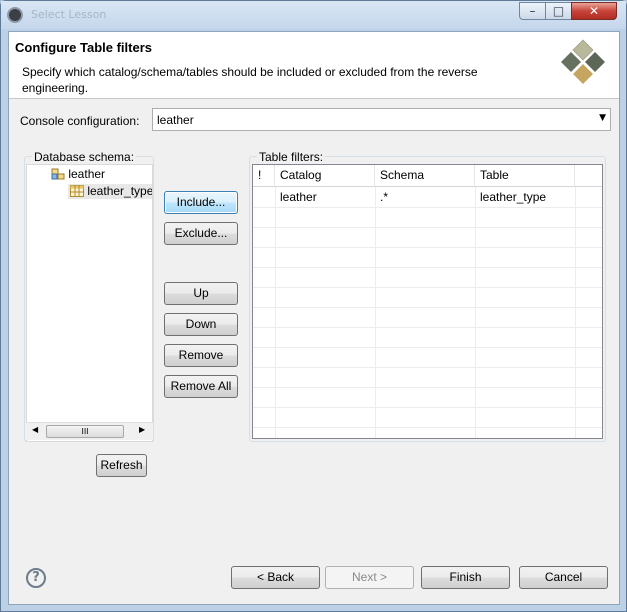 This screenshot has width=627, height=612. I want to click on maximize-icon: □, so click(558, 11).